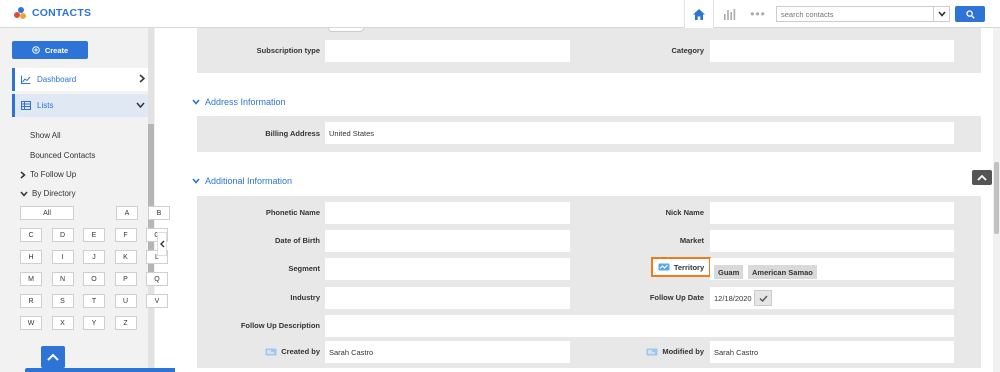  I want to click on alpha-filter-key: D, so click(62, 235).